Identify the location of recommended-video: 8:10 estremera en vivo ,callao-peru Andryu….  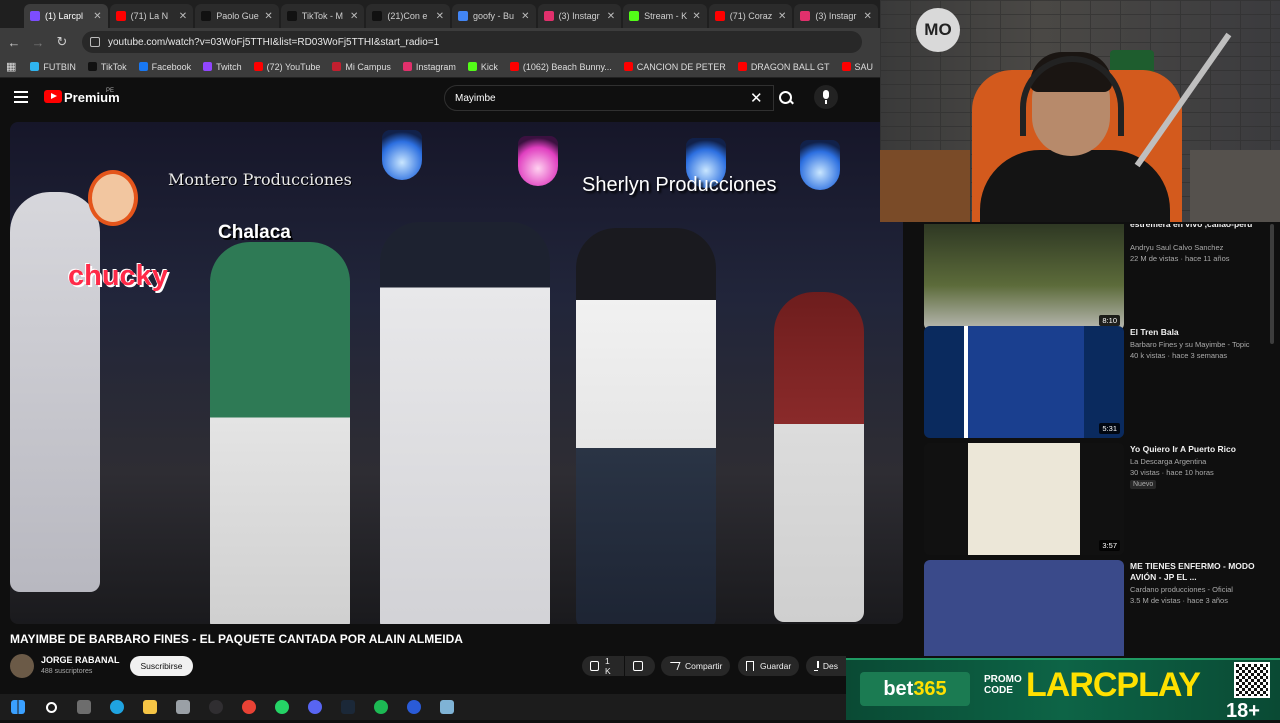
(1094, 277).